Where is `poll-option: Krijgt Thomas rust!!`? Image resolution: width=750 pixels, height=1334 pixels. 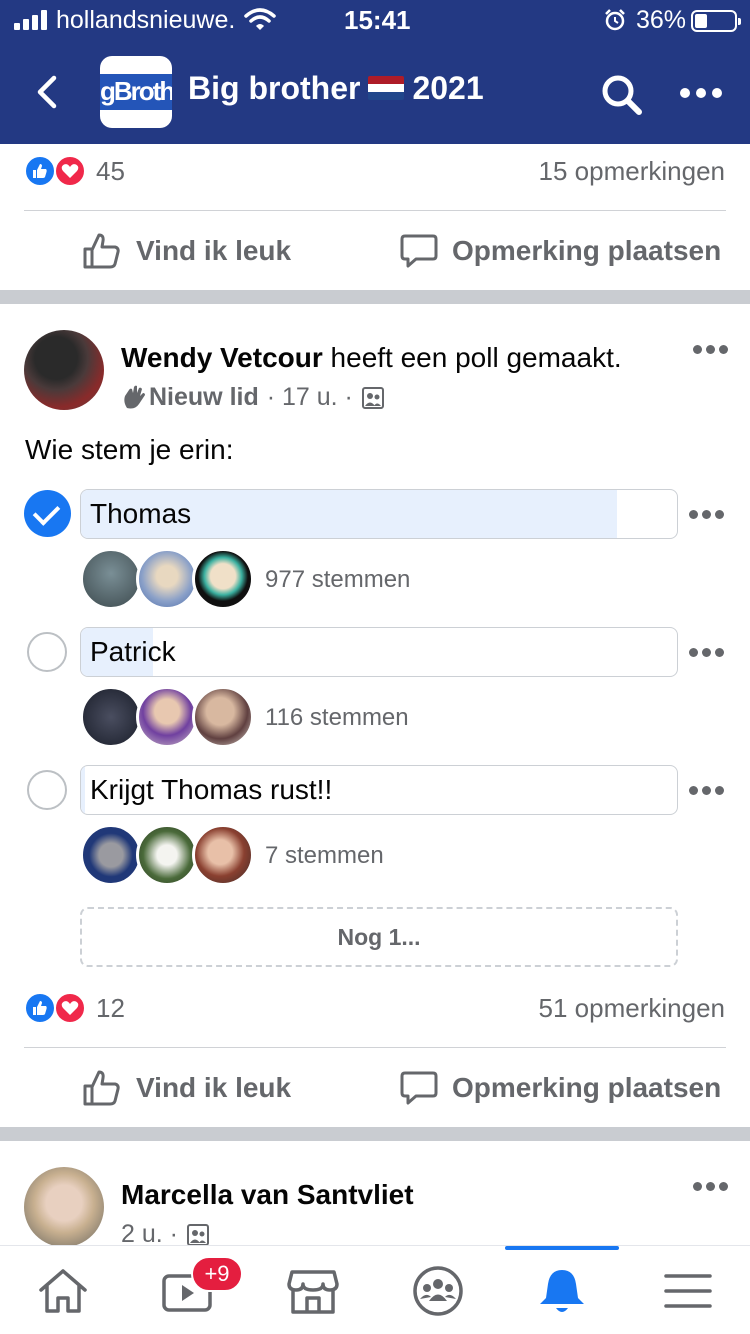 poll-option: Krijgt Thomas rust!! is located at coordinates (379, 790).